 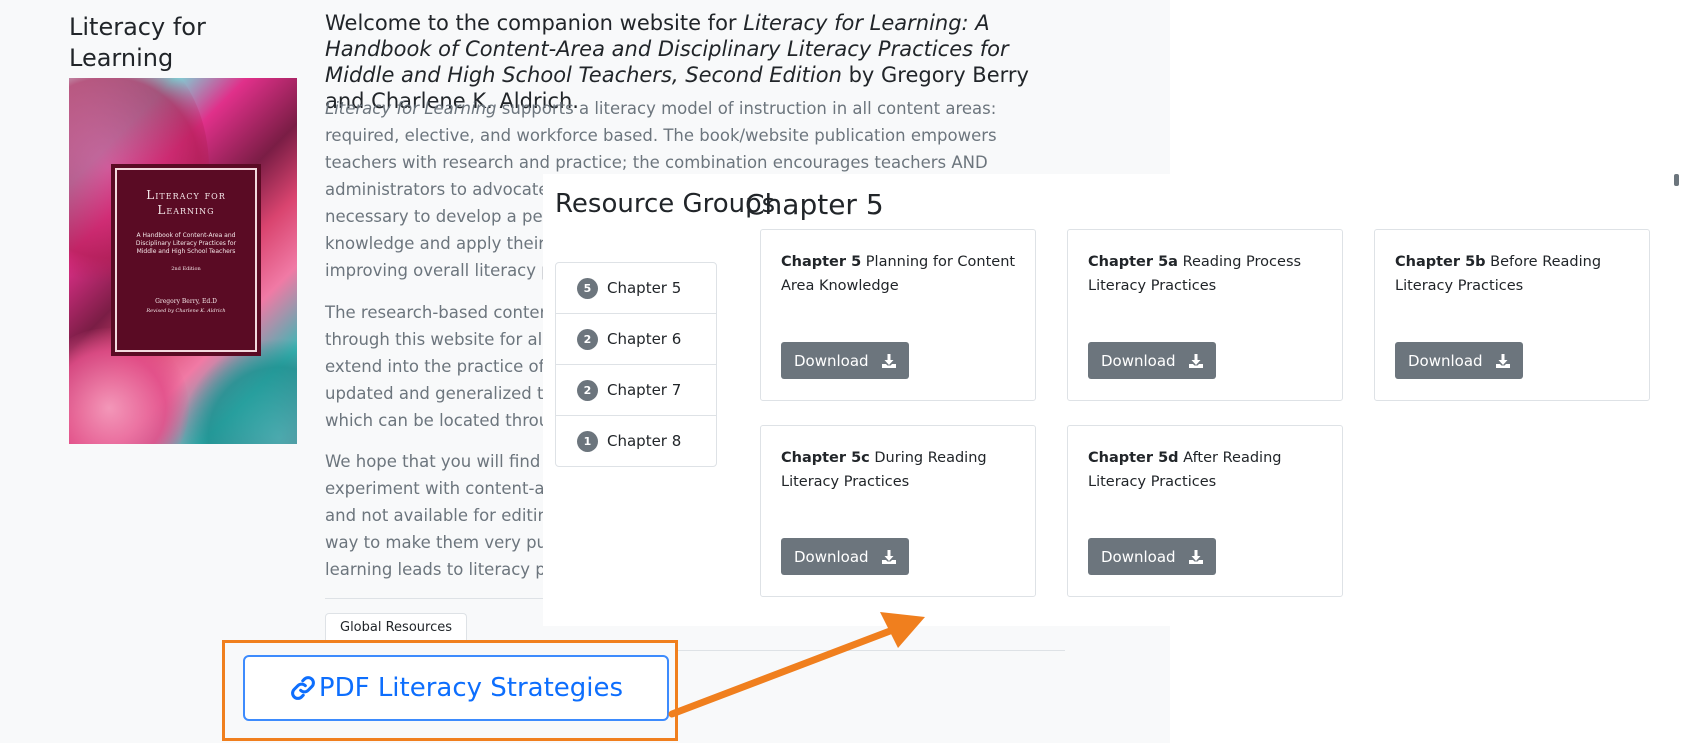 I want to click on welcome-prefix: Welcome to the companion website for, so click(x=534, y=23).